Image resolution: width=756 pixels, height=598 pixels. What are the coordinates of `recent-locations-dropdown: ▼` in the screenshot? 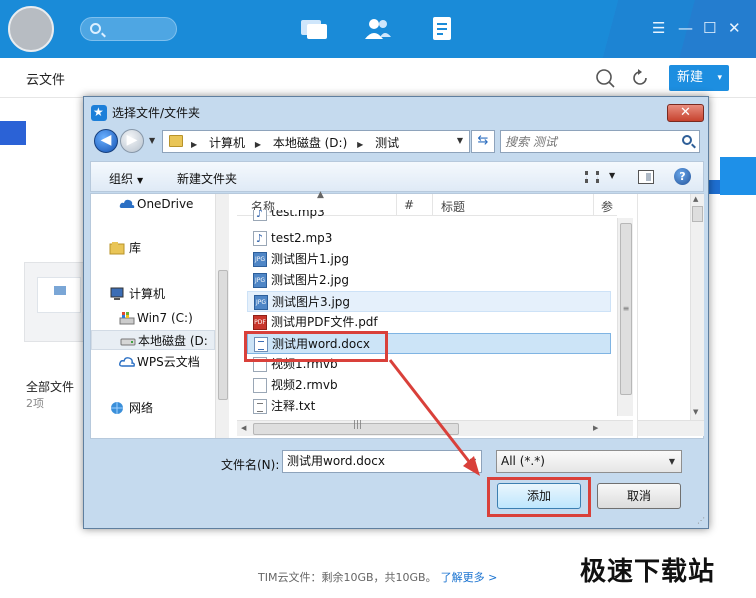 It's located at (152, 140).